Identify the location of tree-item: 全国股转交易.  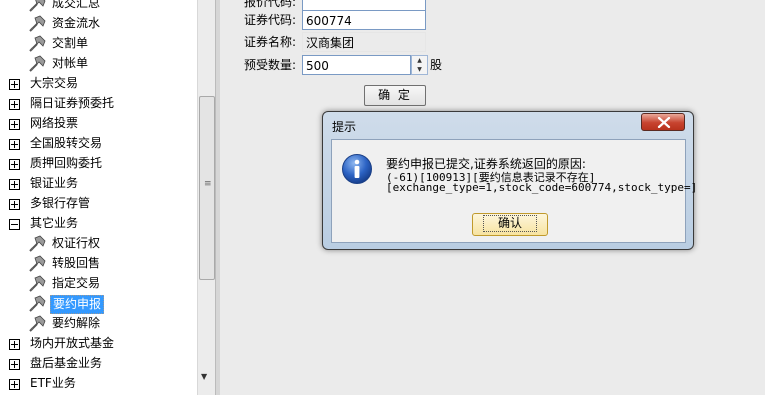
(98, 144).